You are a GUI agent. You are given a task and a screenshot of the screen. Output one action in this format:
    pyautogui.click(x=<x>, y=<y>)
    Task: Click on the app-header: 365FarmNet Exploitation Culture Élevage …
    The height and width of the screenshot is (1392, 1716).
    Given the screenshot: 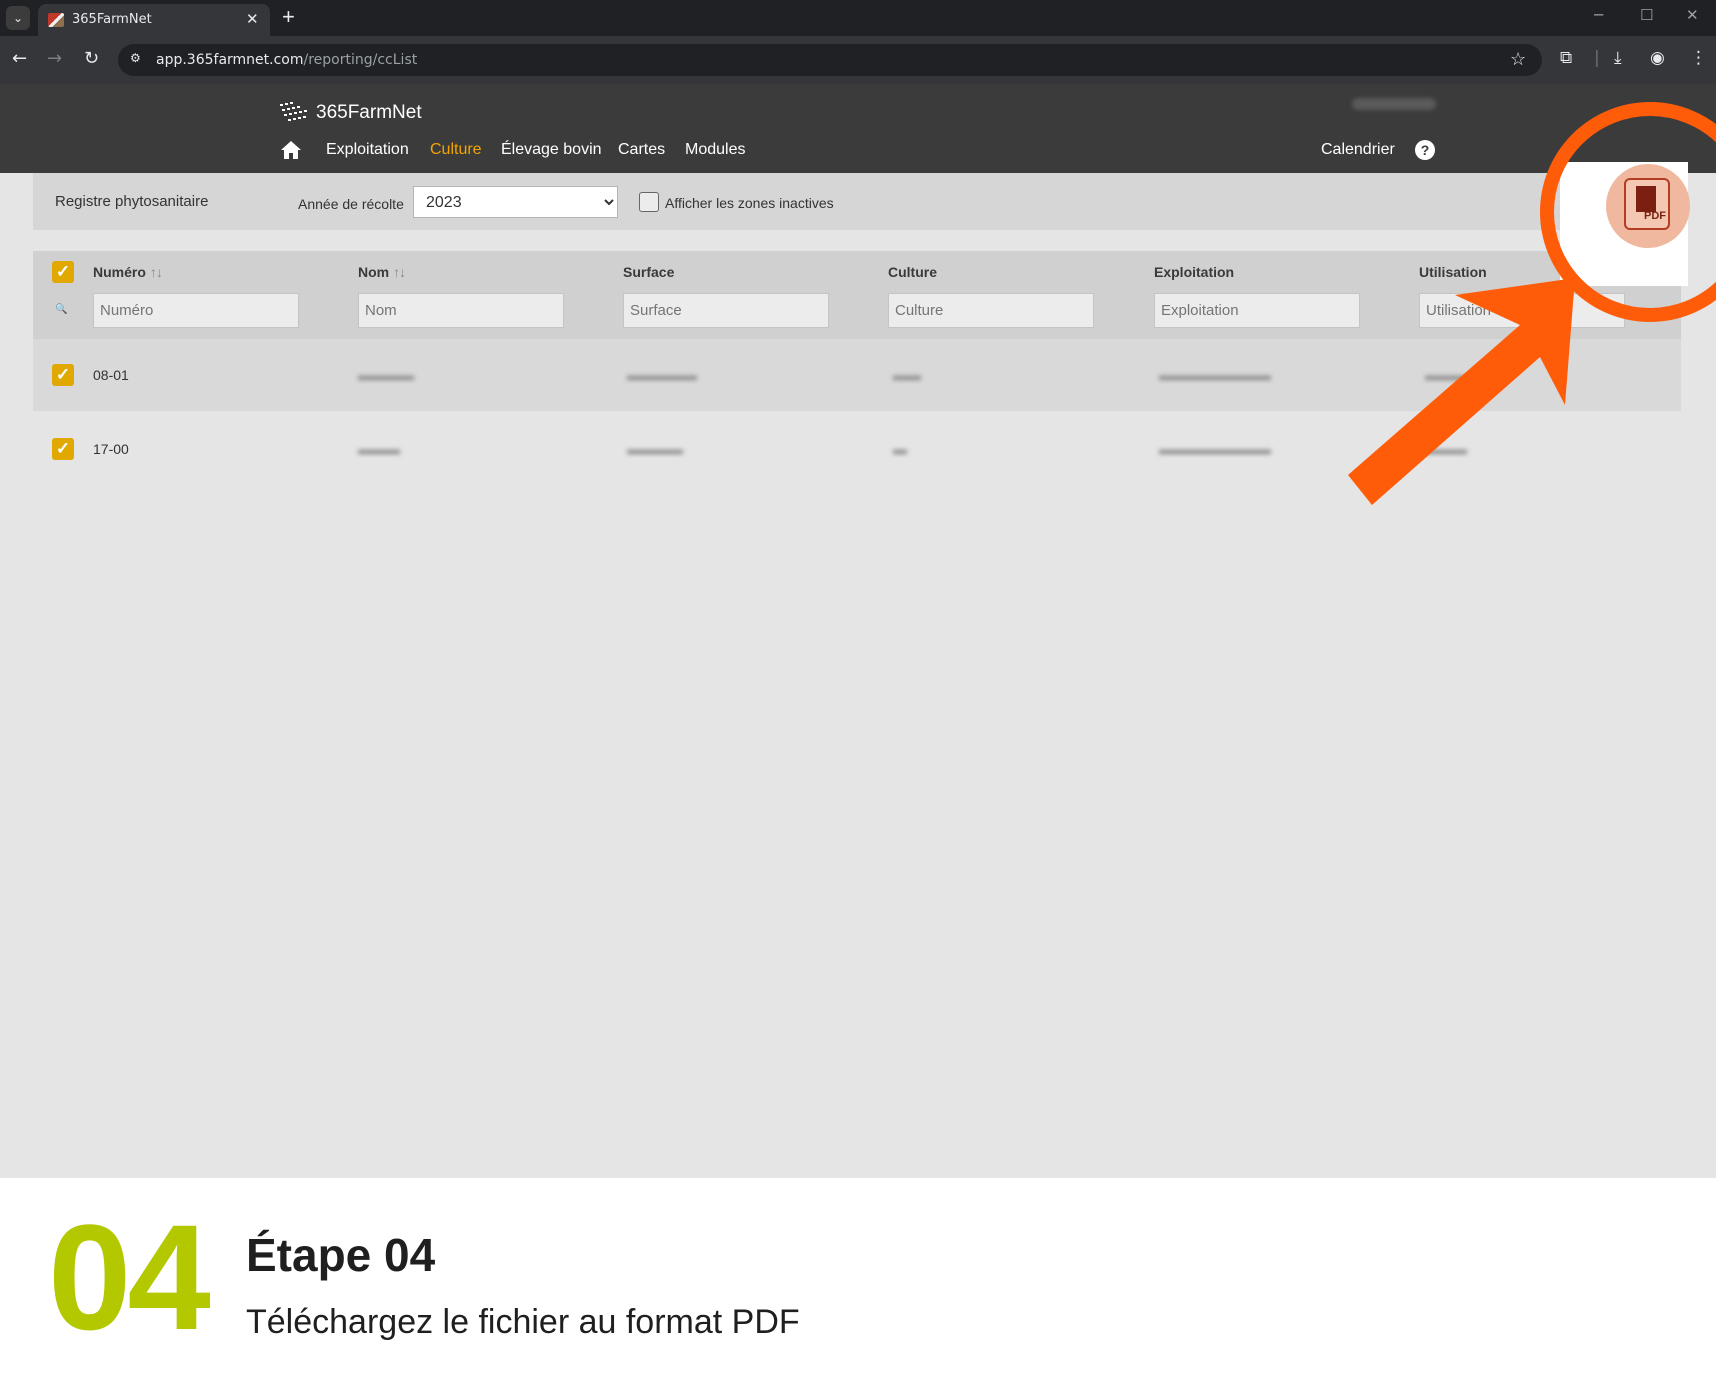 What is the action you would take?
    pyautogui.click(x=858, y=128)
    